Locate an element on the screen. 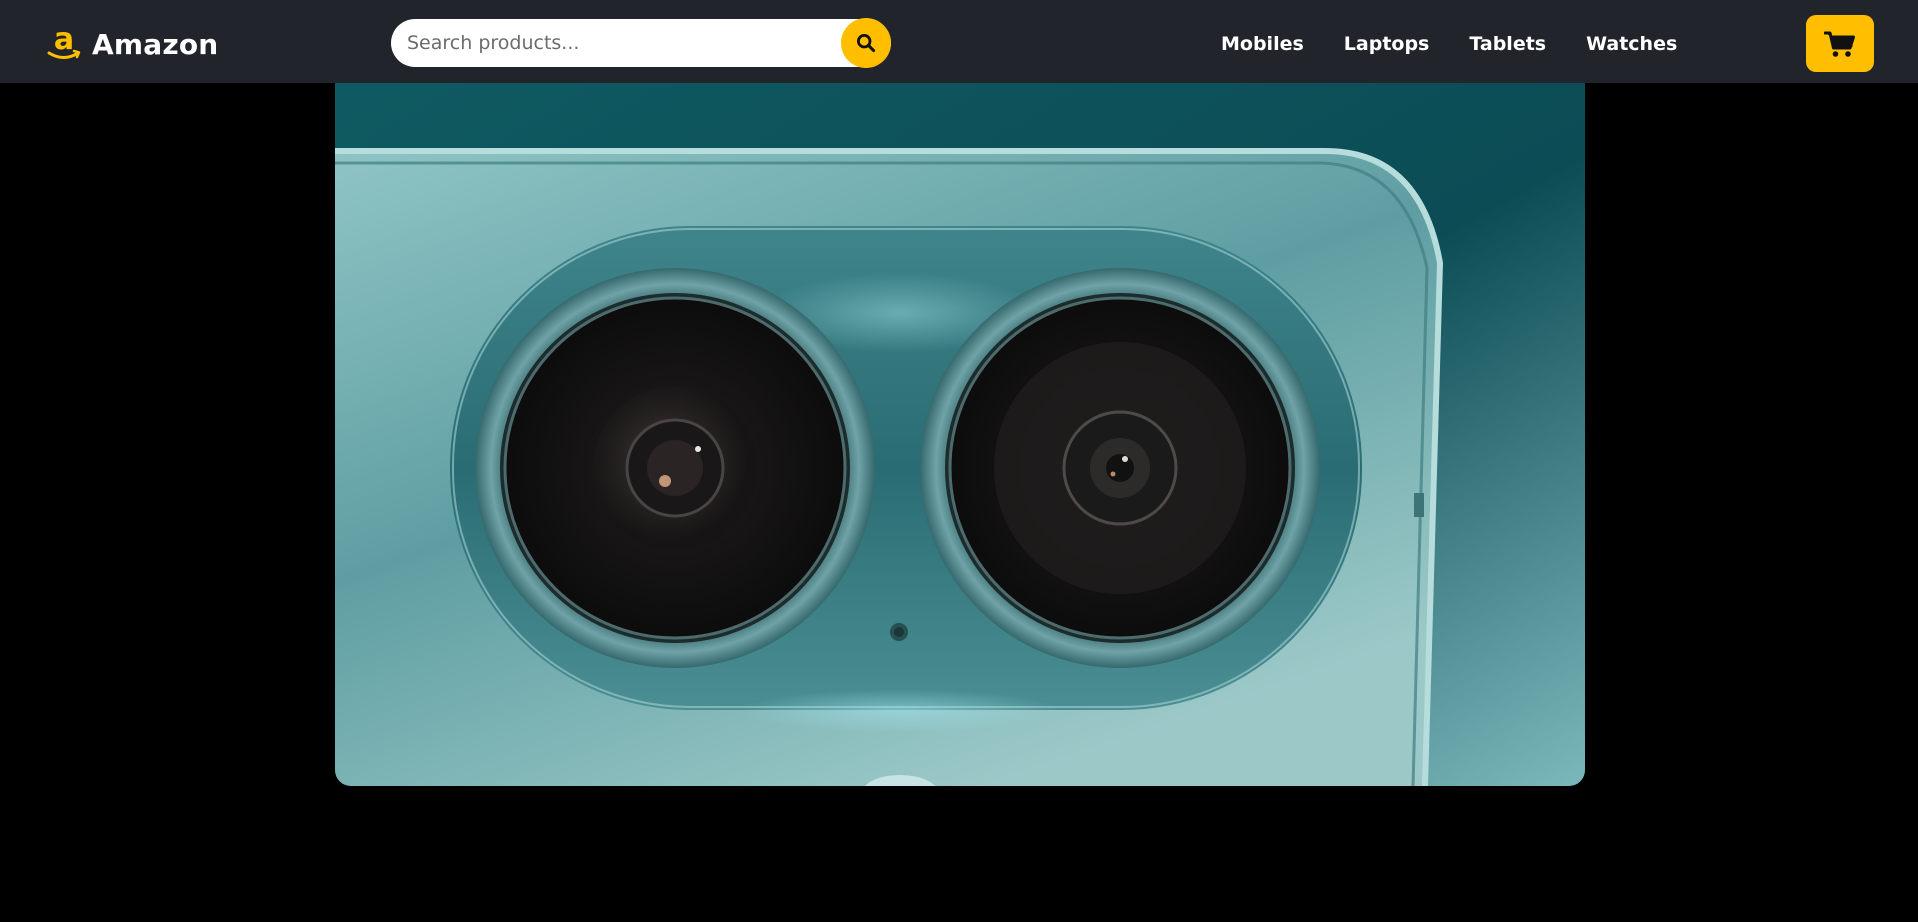  nav-link-mobiles: Mobiles is located at coordinates (1262, 44).